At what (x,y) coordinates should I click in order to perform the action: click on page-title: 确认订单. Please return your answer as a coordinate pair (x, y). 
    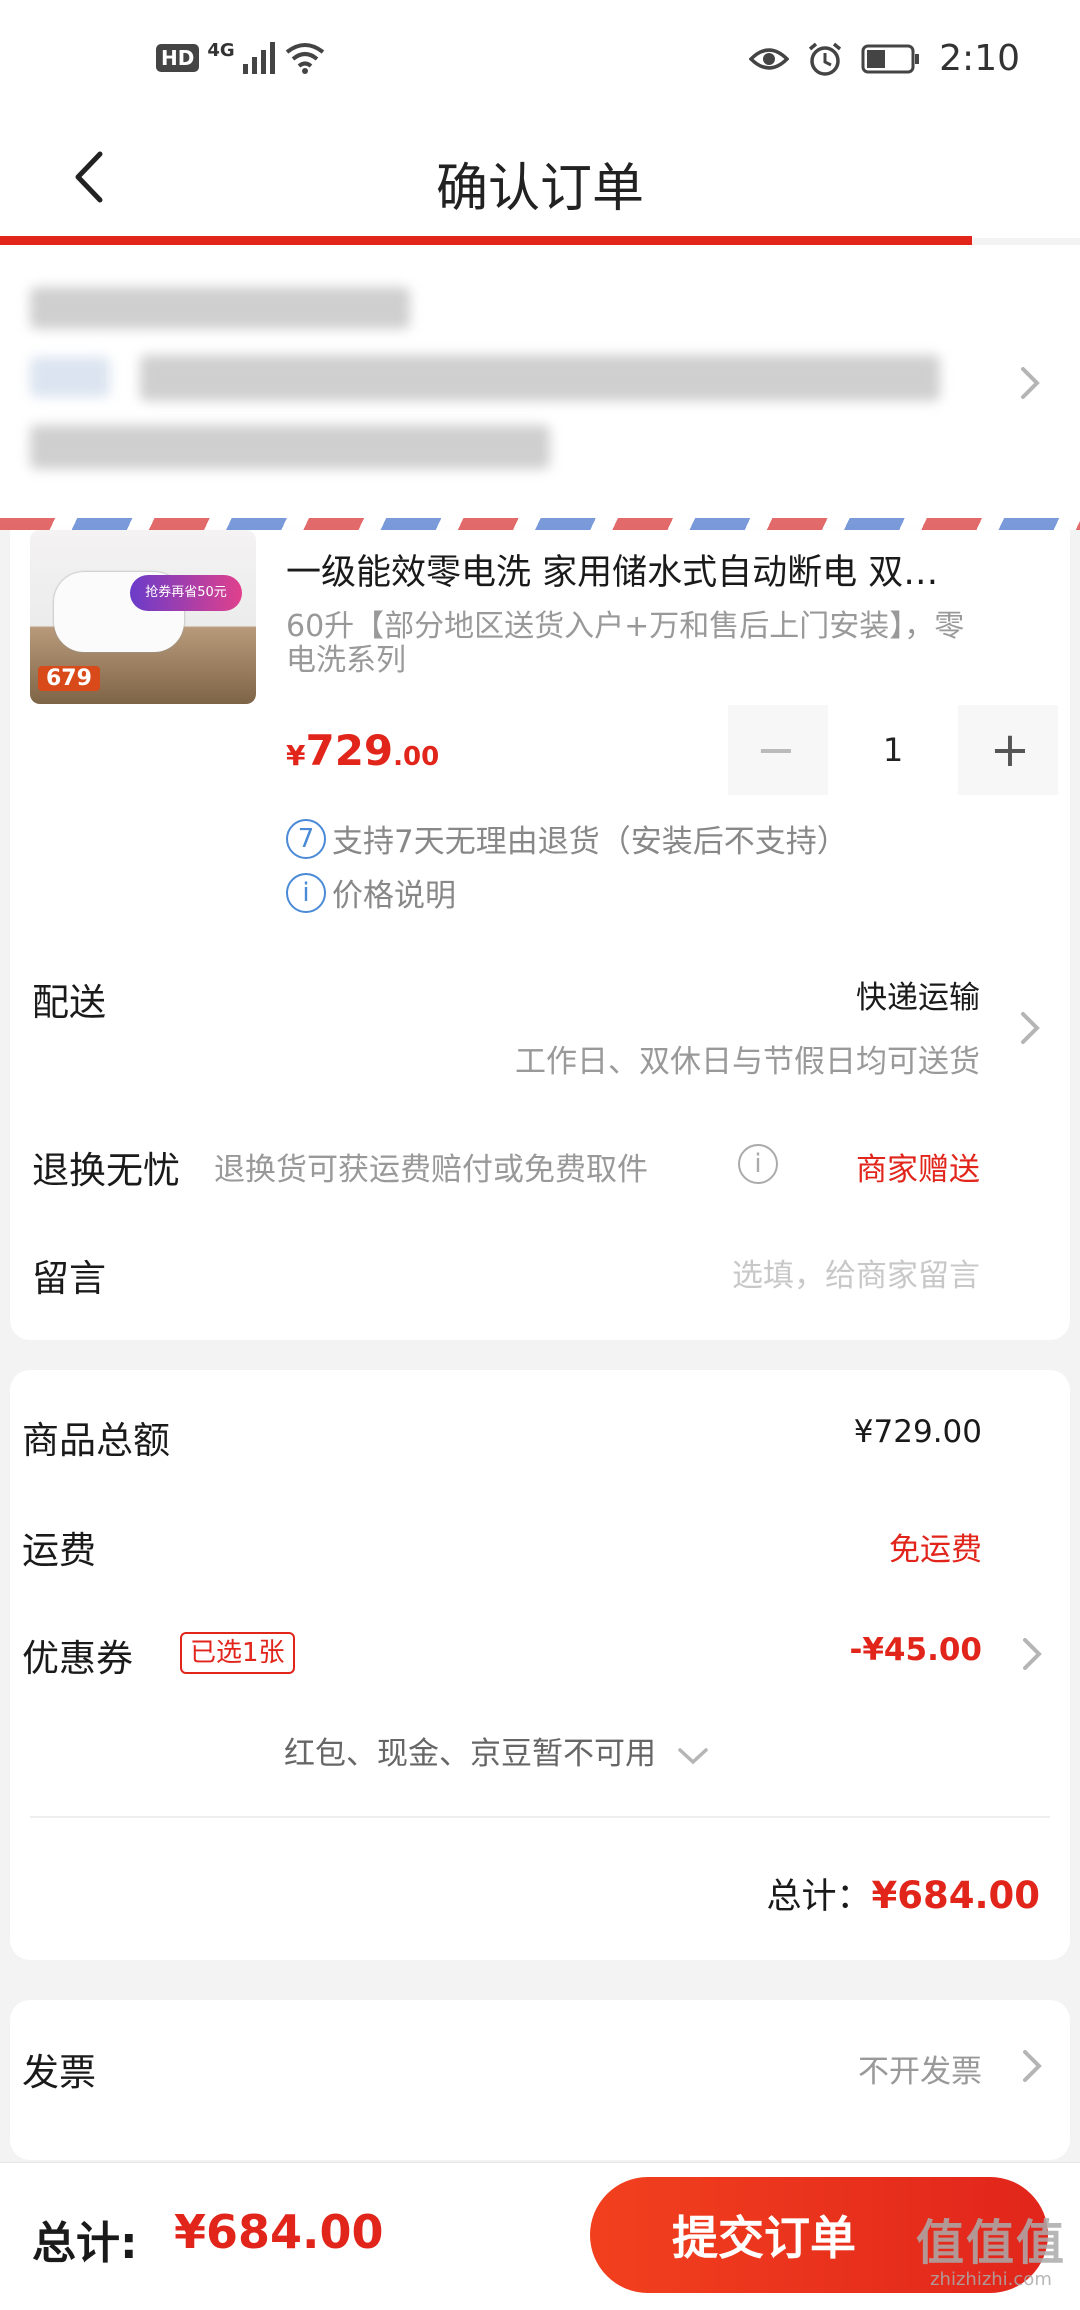
    Looking at the image, I should click on (539, 189).